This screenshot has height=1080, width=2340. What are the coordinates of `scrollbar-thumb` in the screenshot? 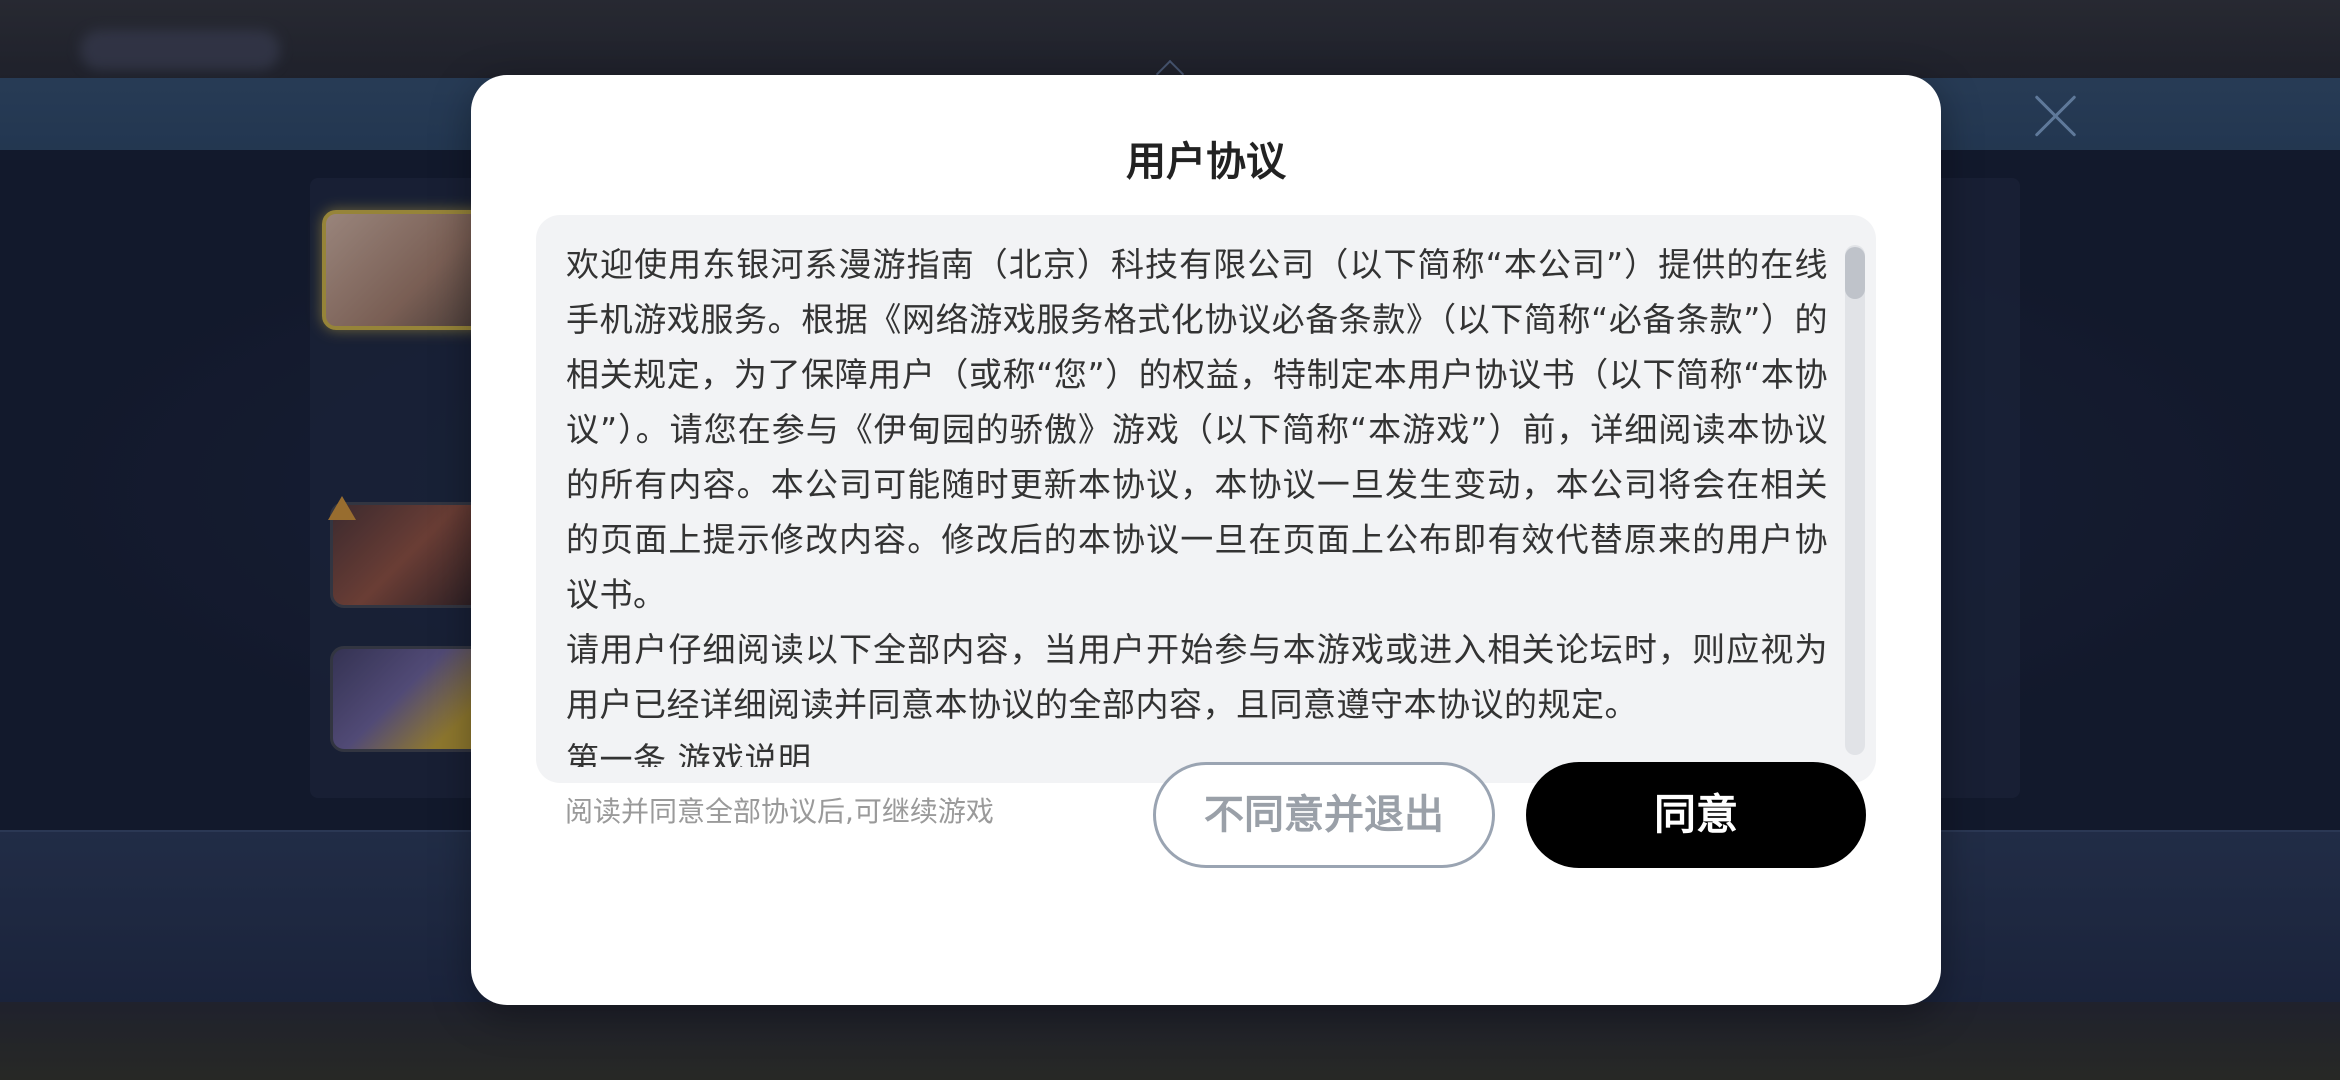 It's located at (1855, 273).